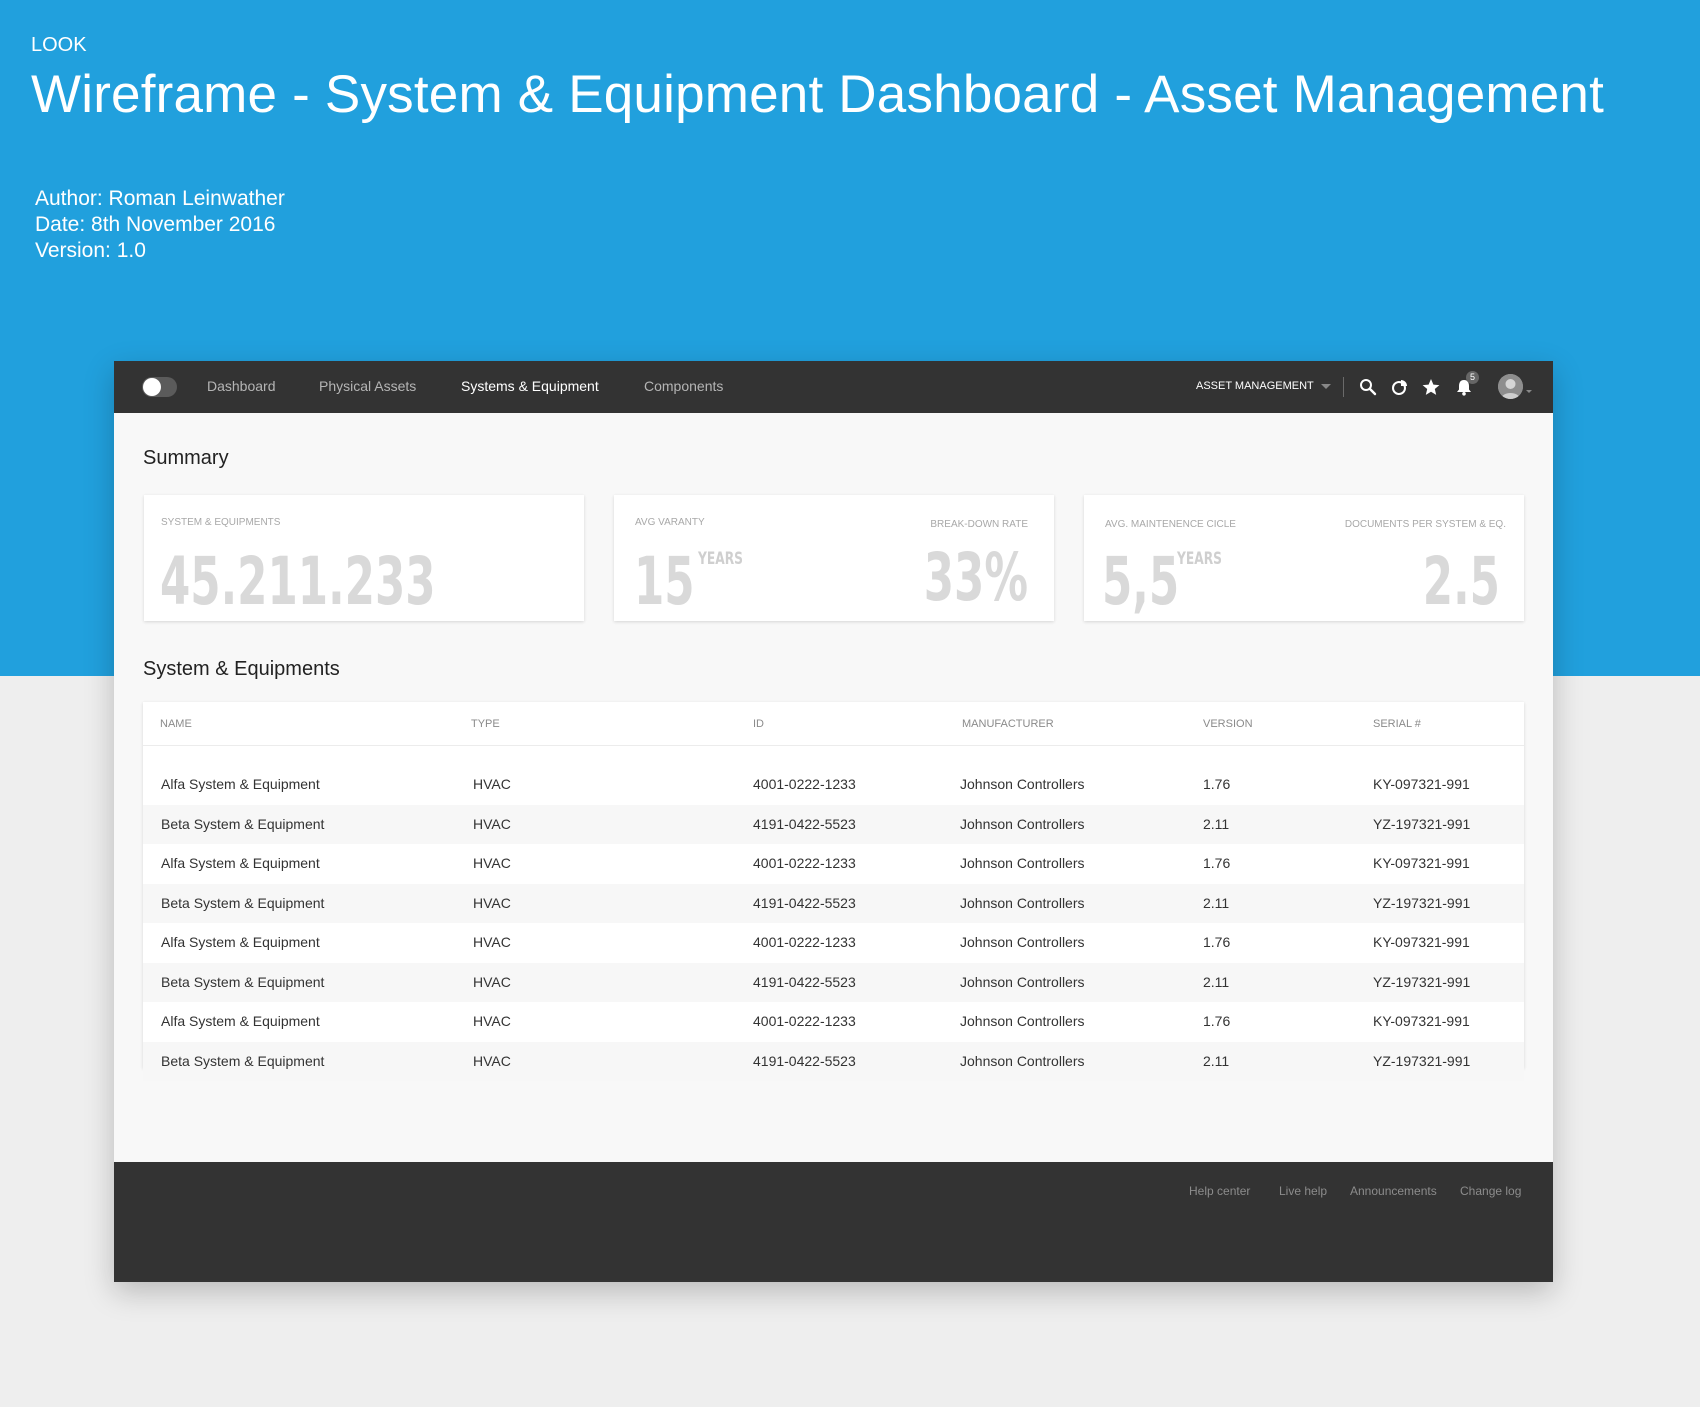  What do you see at coordinates (1529, 391) in the screenshot?
I see `avatar-chevron-down-icon` at bounding box center [1529, 391].